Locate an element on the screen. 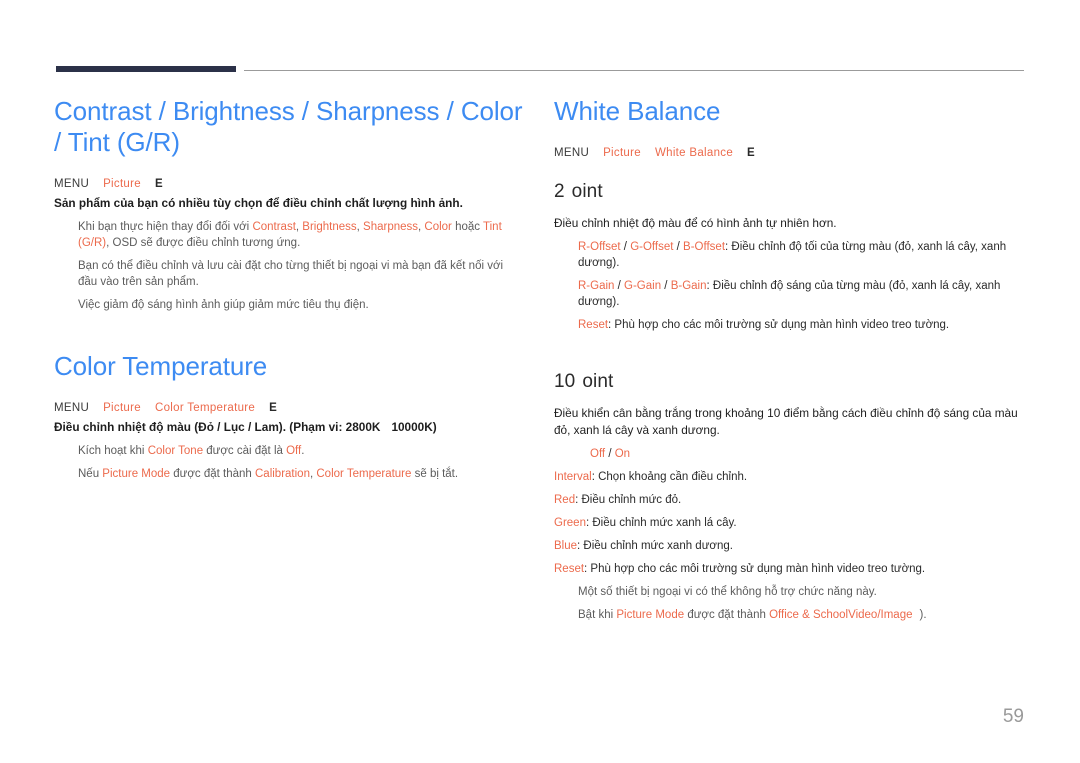 The height and width of the screenshot is (763, 1080). highlight-b-offset: B-Offset is located at coordinates (704, 247).